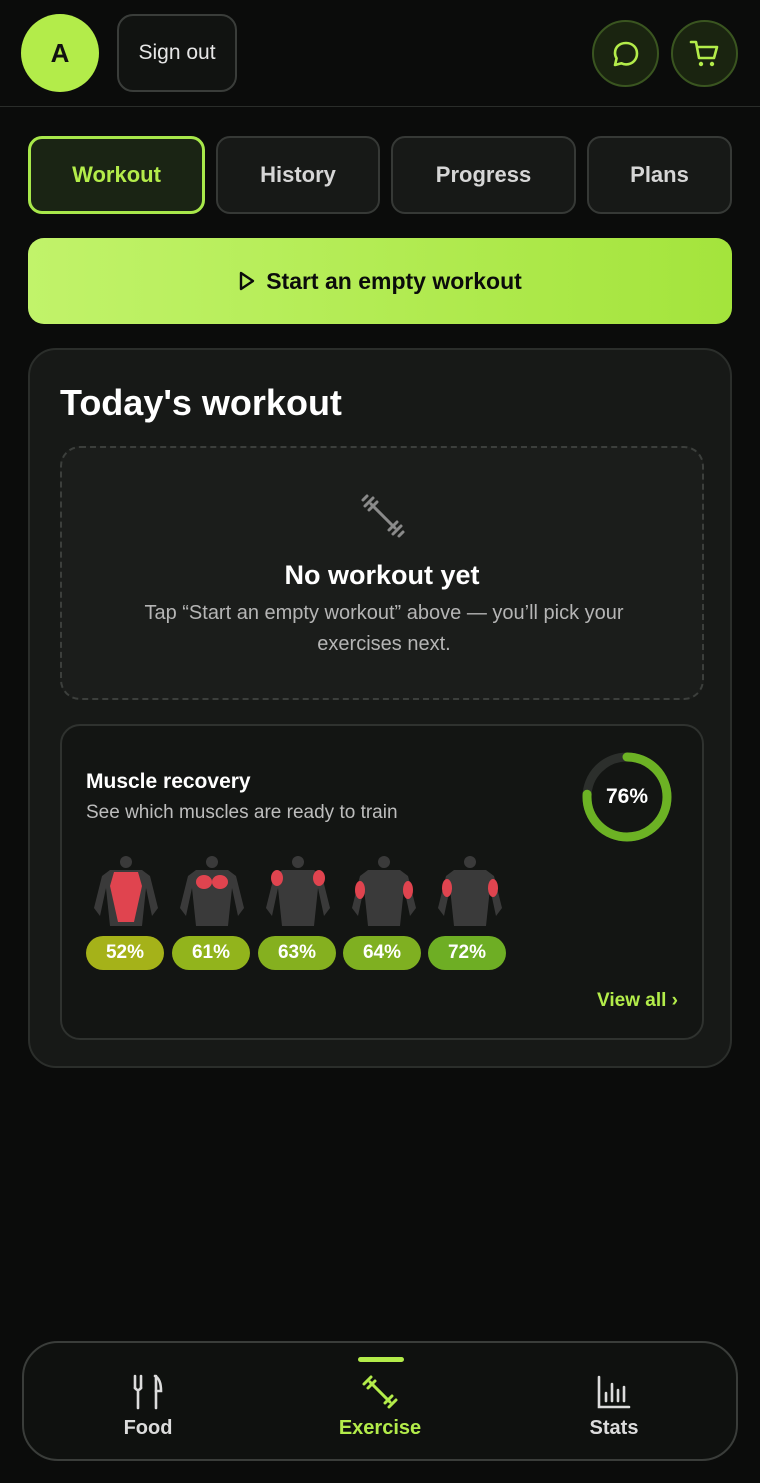 The image size is (760, 1483). What do you see at coordinates (177, 53) in the screenshot?
I see `sign-out-button: Sign out` at bounding box center [177, 53].